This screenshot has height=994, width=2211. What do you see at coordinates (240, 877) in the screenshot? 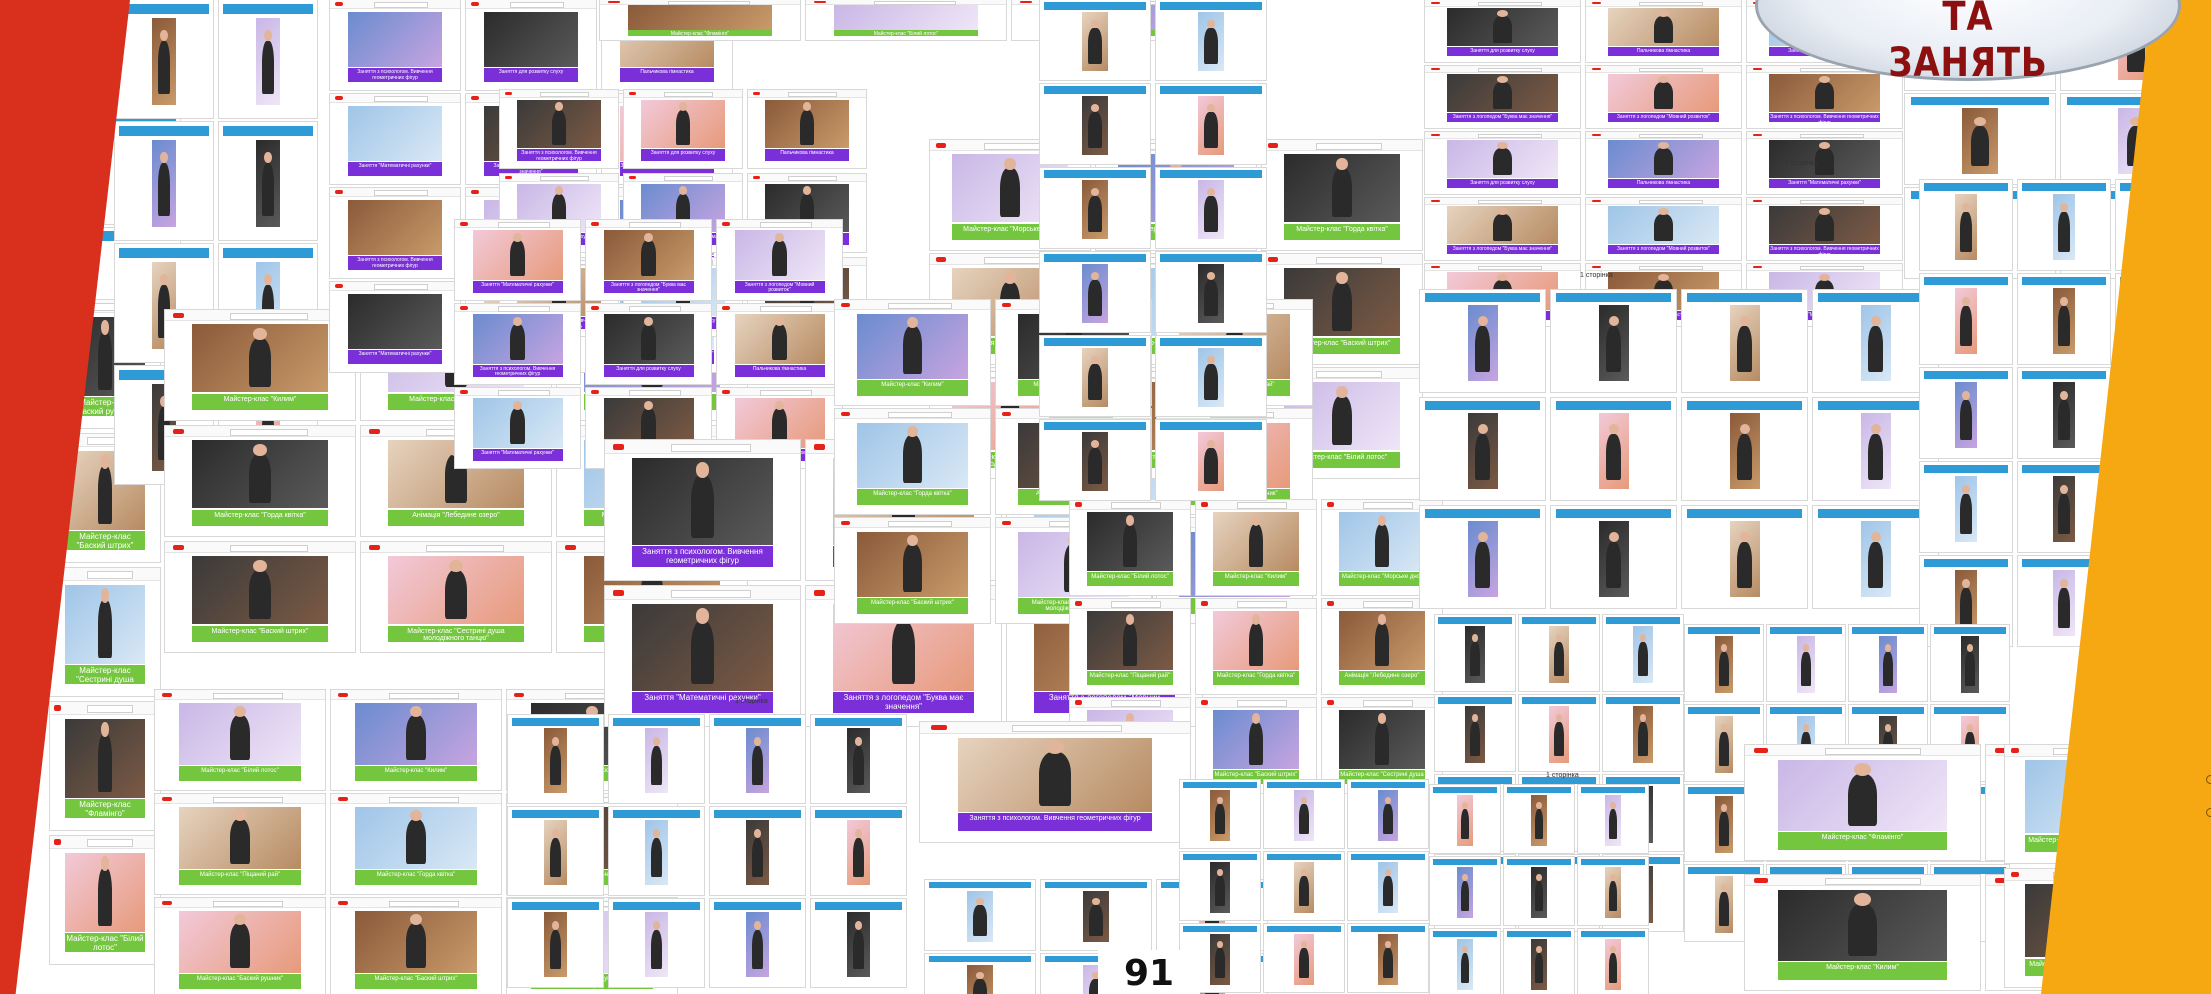
I see `video-caption: Майстер-клас "Піщаний рай"` at bounding box center [240, 877].